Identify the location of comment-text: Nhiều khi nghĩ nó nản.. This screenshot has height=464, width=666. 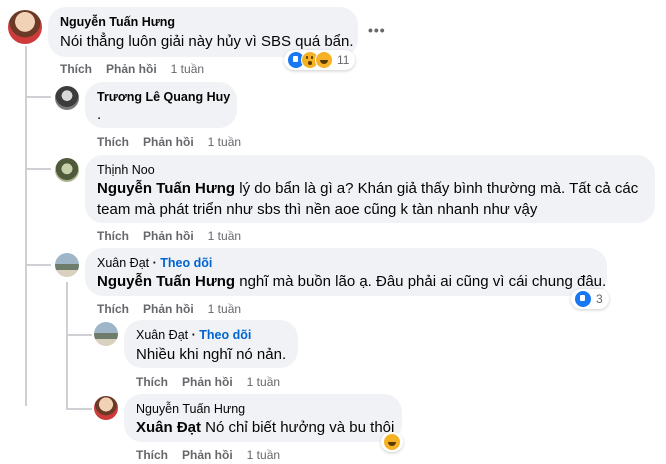
(211, 354).